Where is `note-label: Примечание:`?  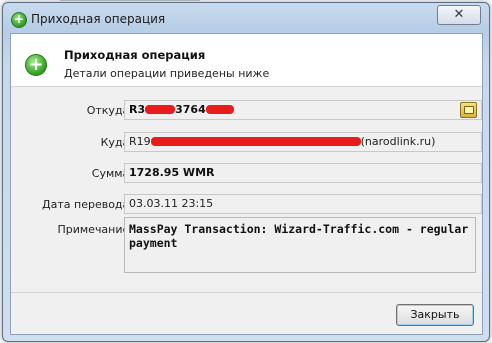
note-label: Примечание: is located at coordinates (95, 229).